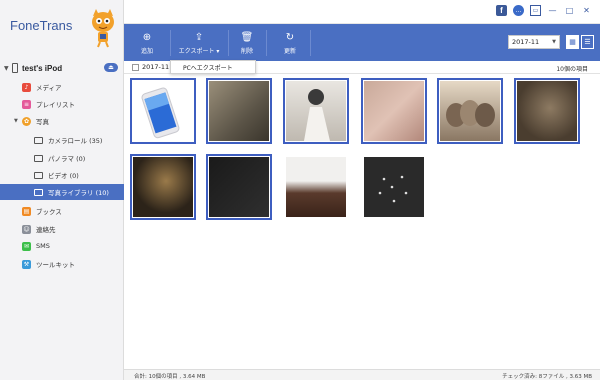 The image size is (600, 380). I want to click on group-count: 10個の項目, so click(572, 69).